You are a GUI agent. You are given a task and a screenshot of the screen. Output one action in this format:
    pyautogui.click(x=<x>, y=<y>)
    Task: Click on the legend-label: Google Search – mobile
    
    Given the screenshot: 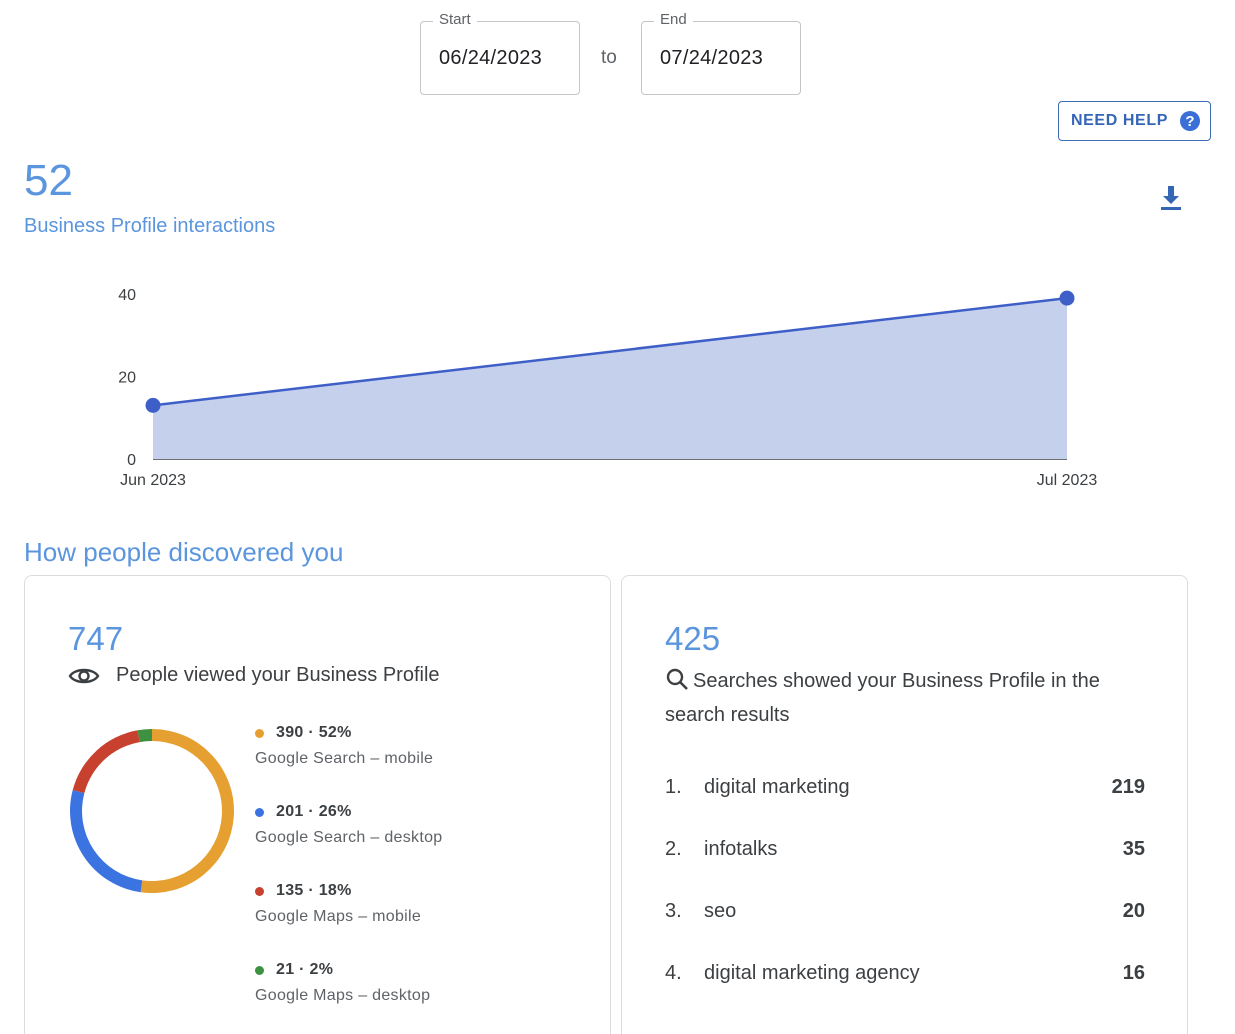 What is the action you would take?
    pyautogui.click(x=344, y=758)
    